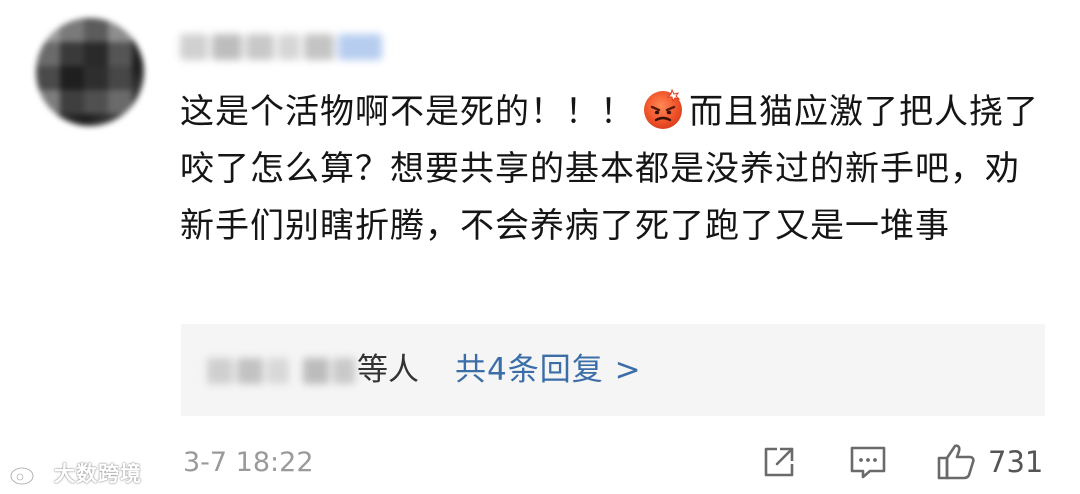 This screenshot has height=494, width=1080. Describe the element at coordinates (407, 112) in the screenshot. I see `comment-text-part-1: 这是个活物啊不是死的！！！` at that location.